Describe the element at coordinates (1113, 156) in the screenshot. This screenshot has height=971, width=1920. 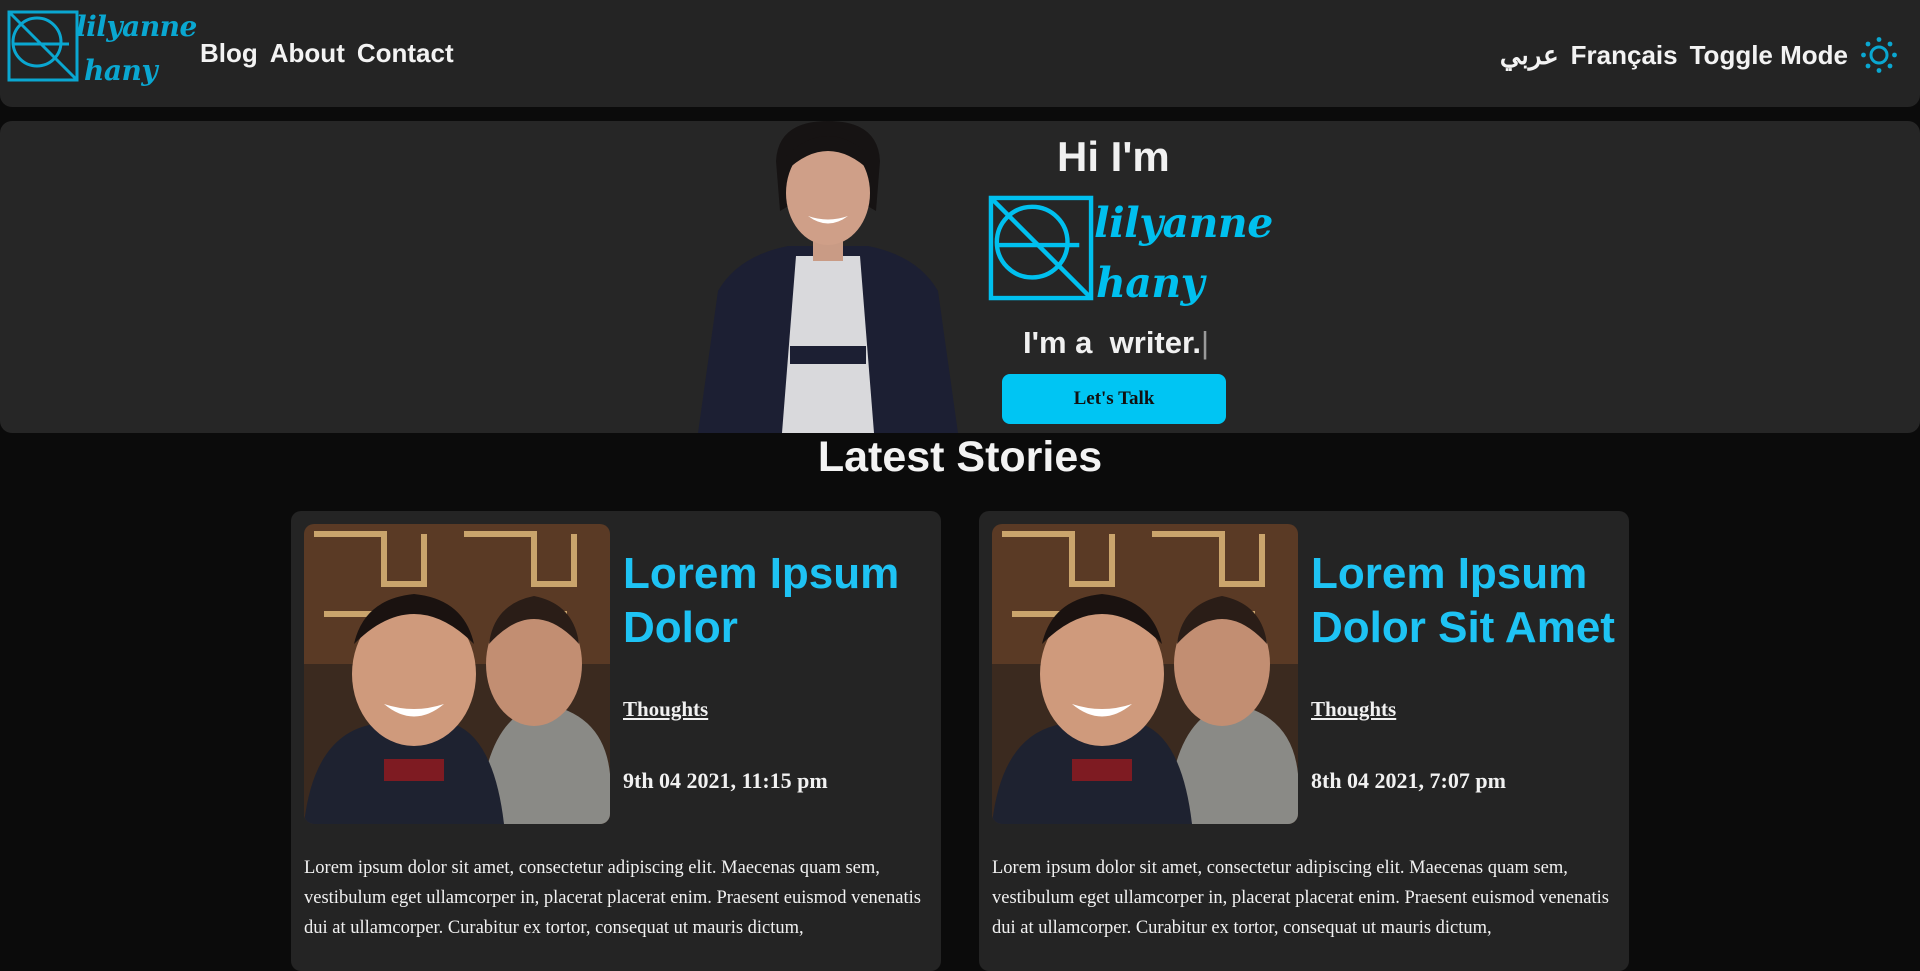
I see `hero-greeting: Hi I'm` at that location.